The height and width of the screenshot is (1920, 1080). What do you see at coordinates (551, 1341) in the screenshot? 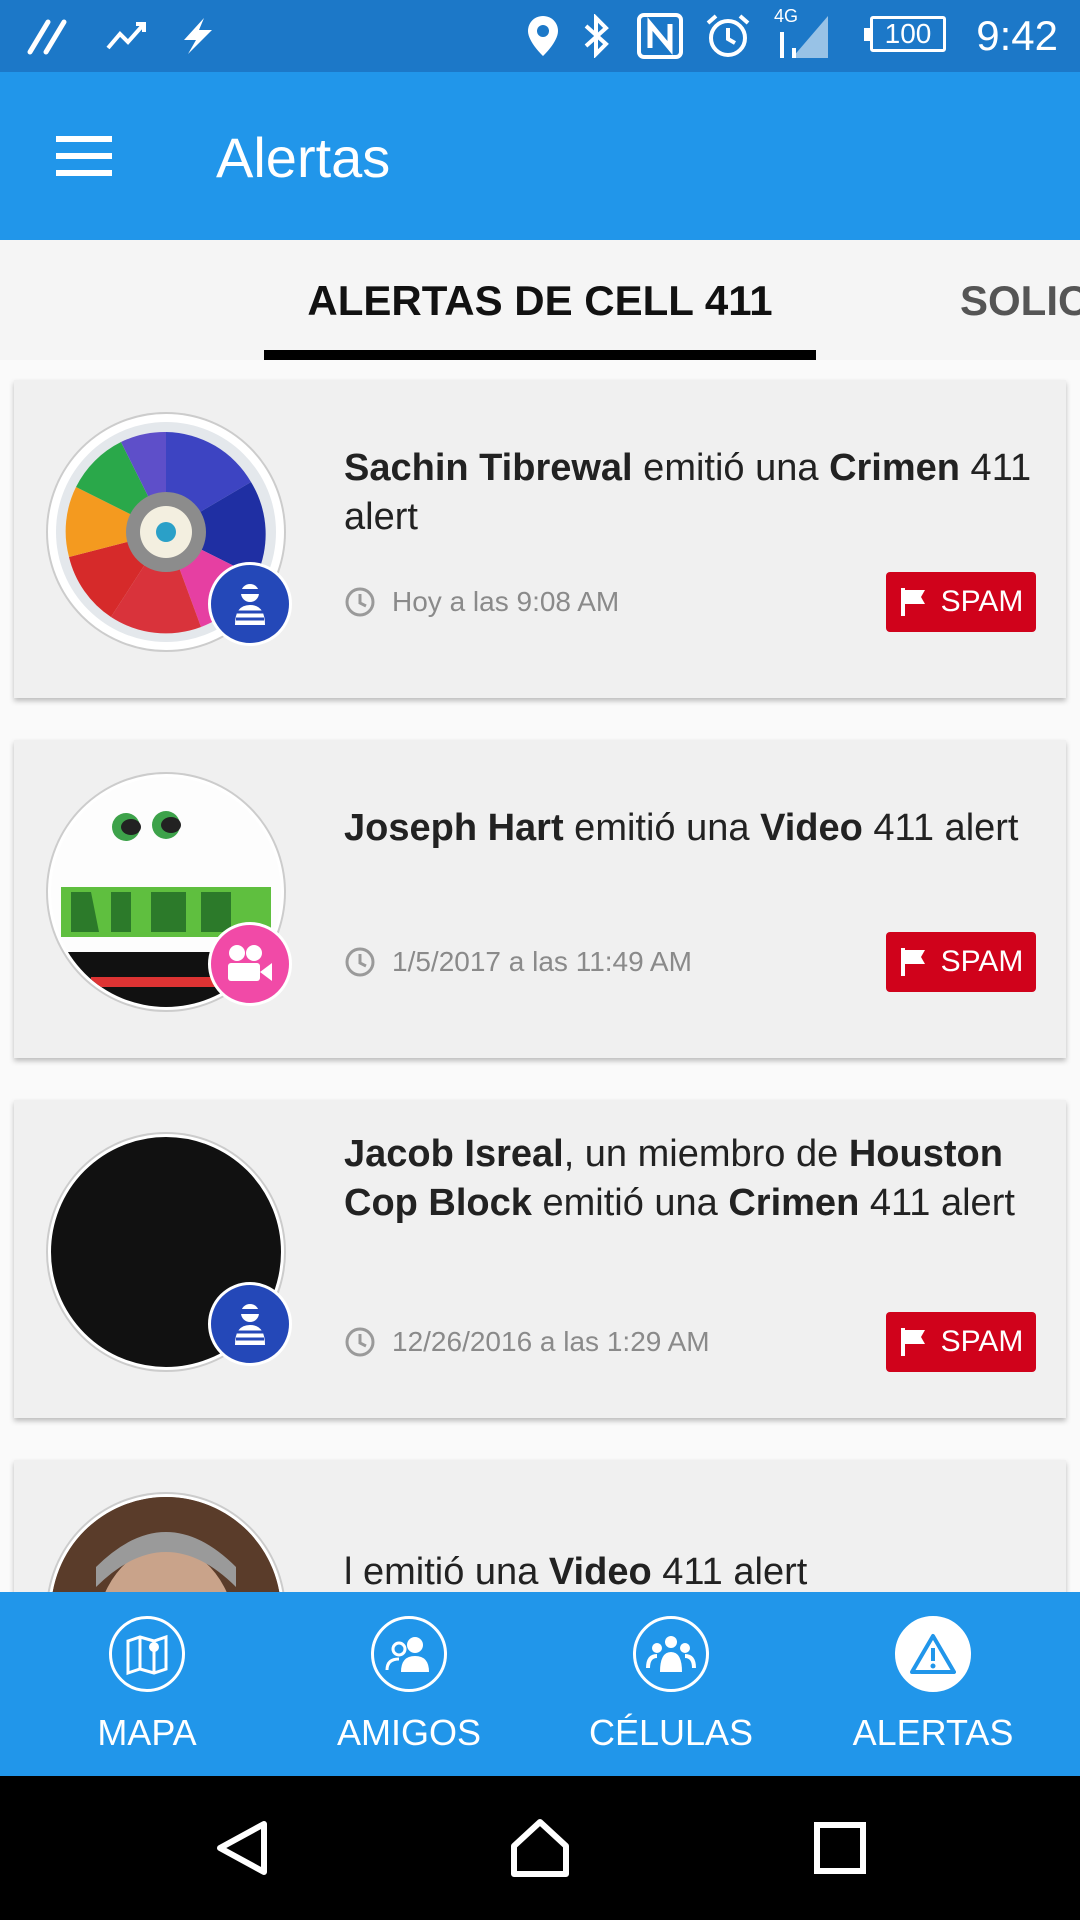
I see `alert-time-text: 12/26/2016 a las 1:29 AM` at bounding box center [551, 1341].